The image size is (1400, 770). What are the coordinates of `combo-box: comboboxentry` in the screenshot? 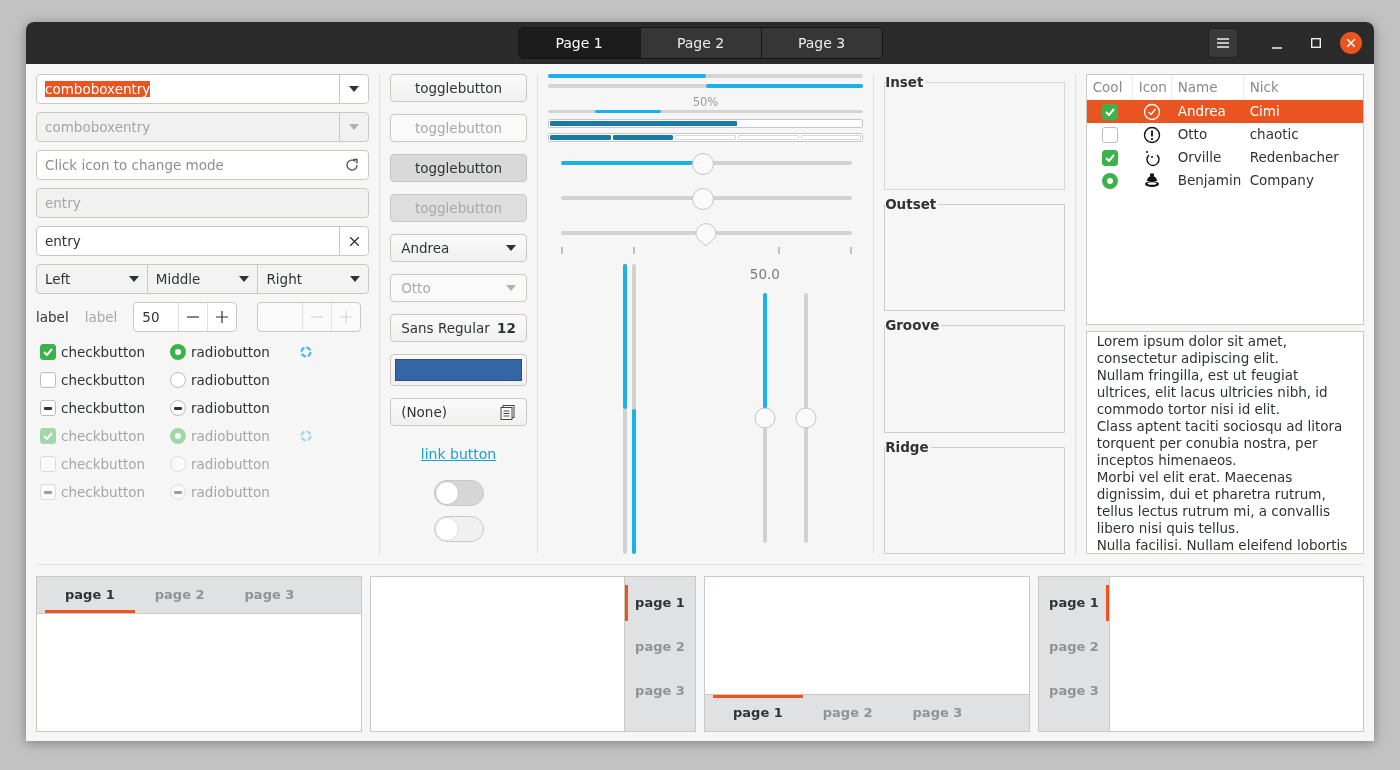 It's located at (203, 89).